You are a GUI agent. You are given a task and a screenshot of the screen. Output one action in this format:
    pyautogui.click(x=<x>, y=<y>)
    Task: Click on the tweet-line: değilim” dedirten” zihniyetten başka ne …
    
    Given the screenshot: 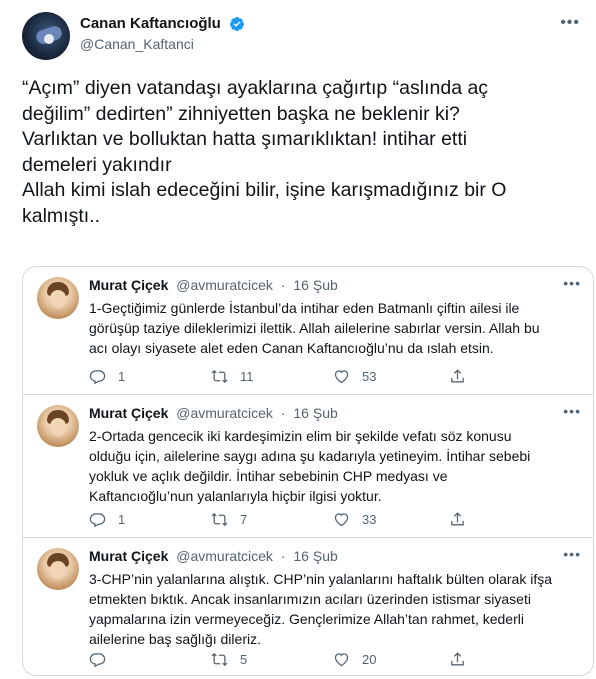 What is the action you would take?
    pyautogui.click(x=241, y=113)
    